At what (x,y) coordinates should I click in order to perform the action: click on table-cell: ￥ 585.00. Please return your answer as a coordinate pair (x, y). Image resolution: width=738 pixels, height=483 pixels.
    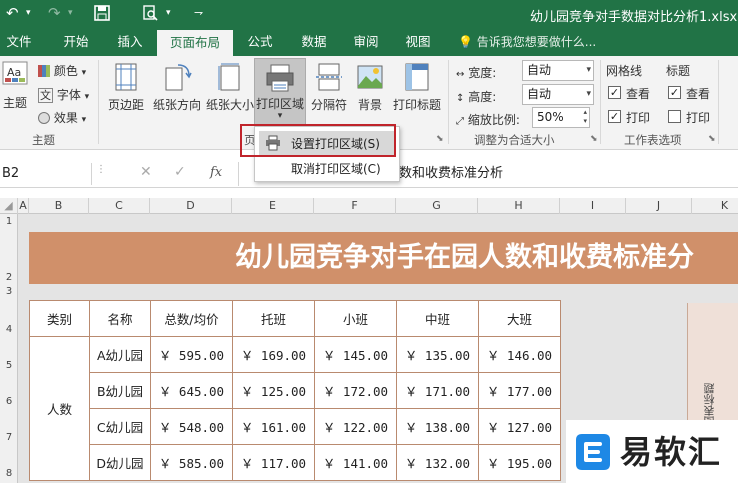
    Looking at the image, I should click on (191, 462).